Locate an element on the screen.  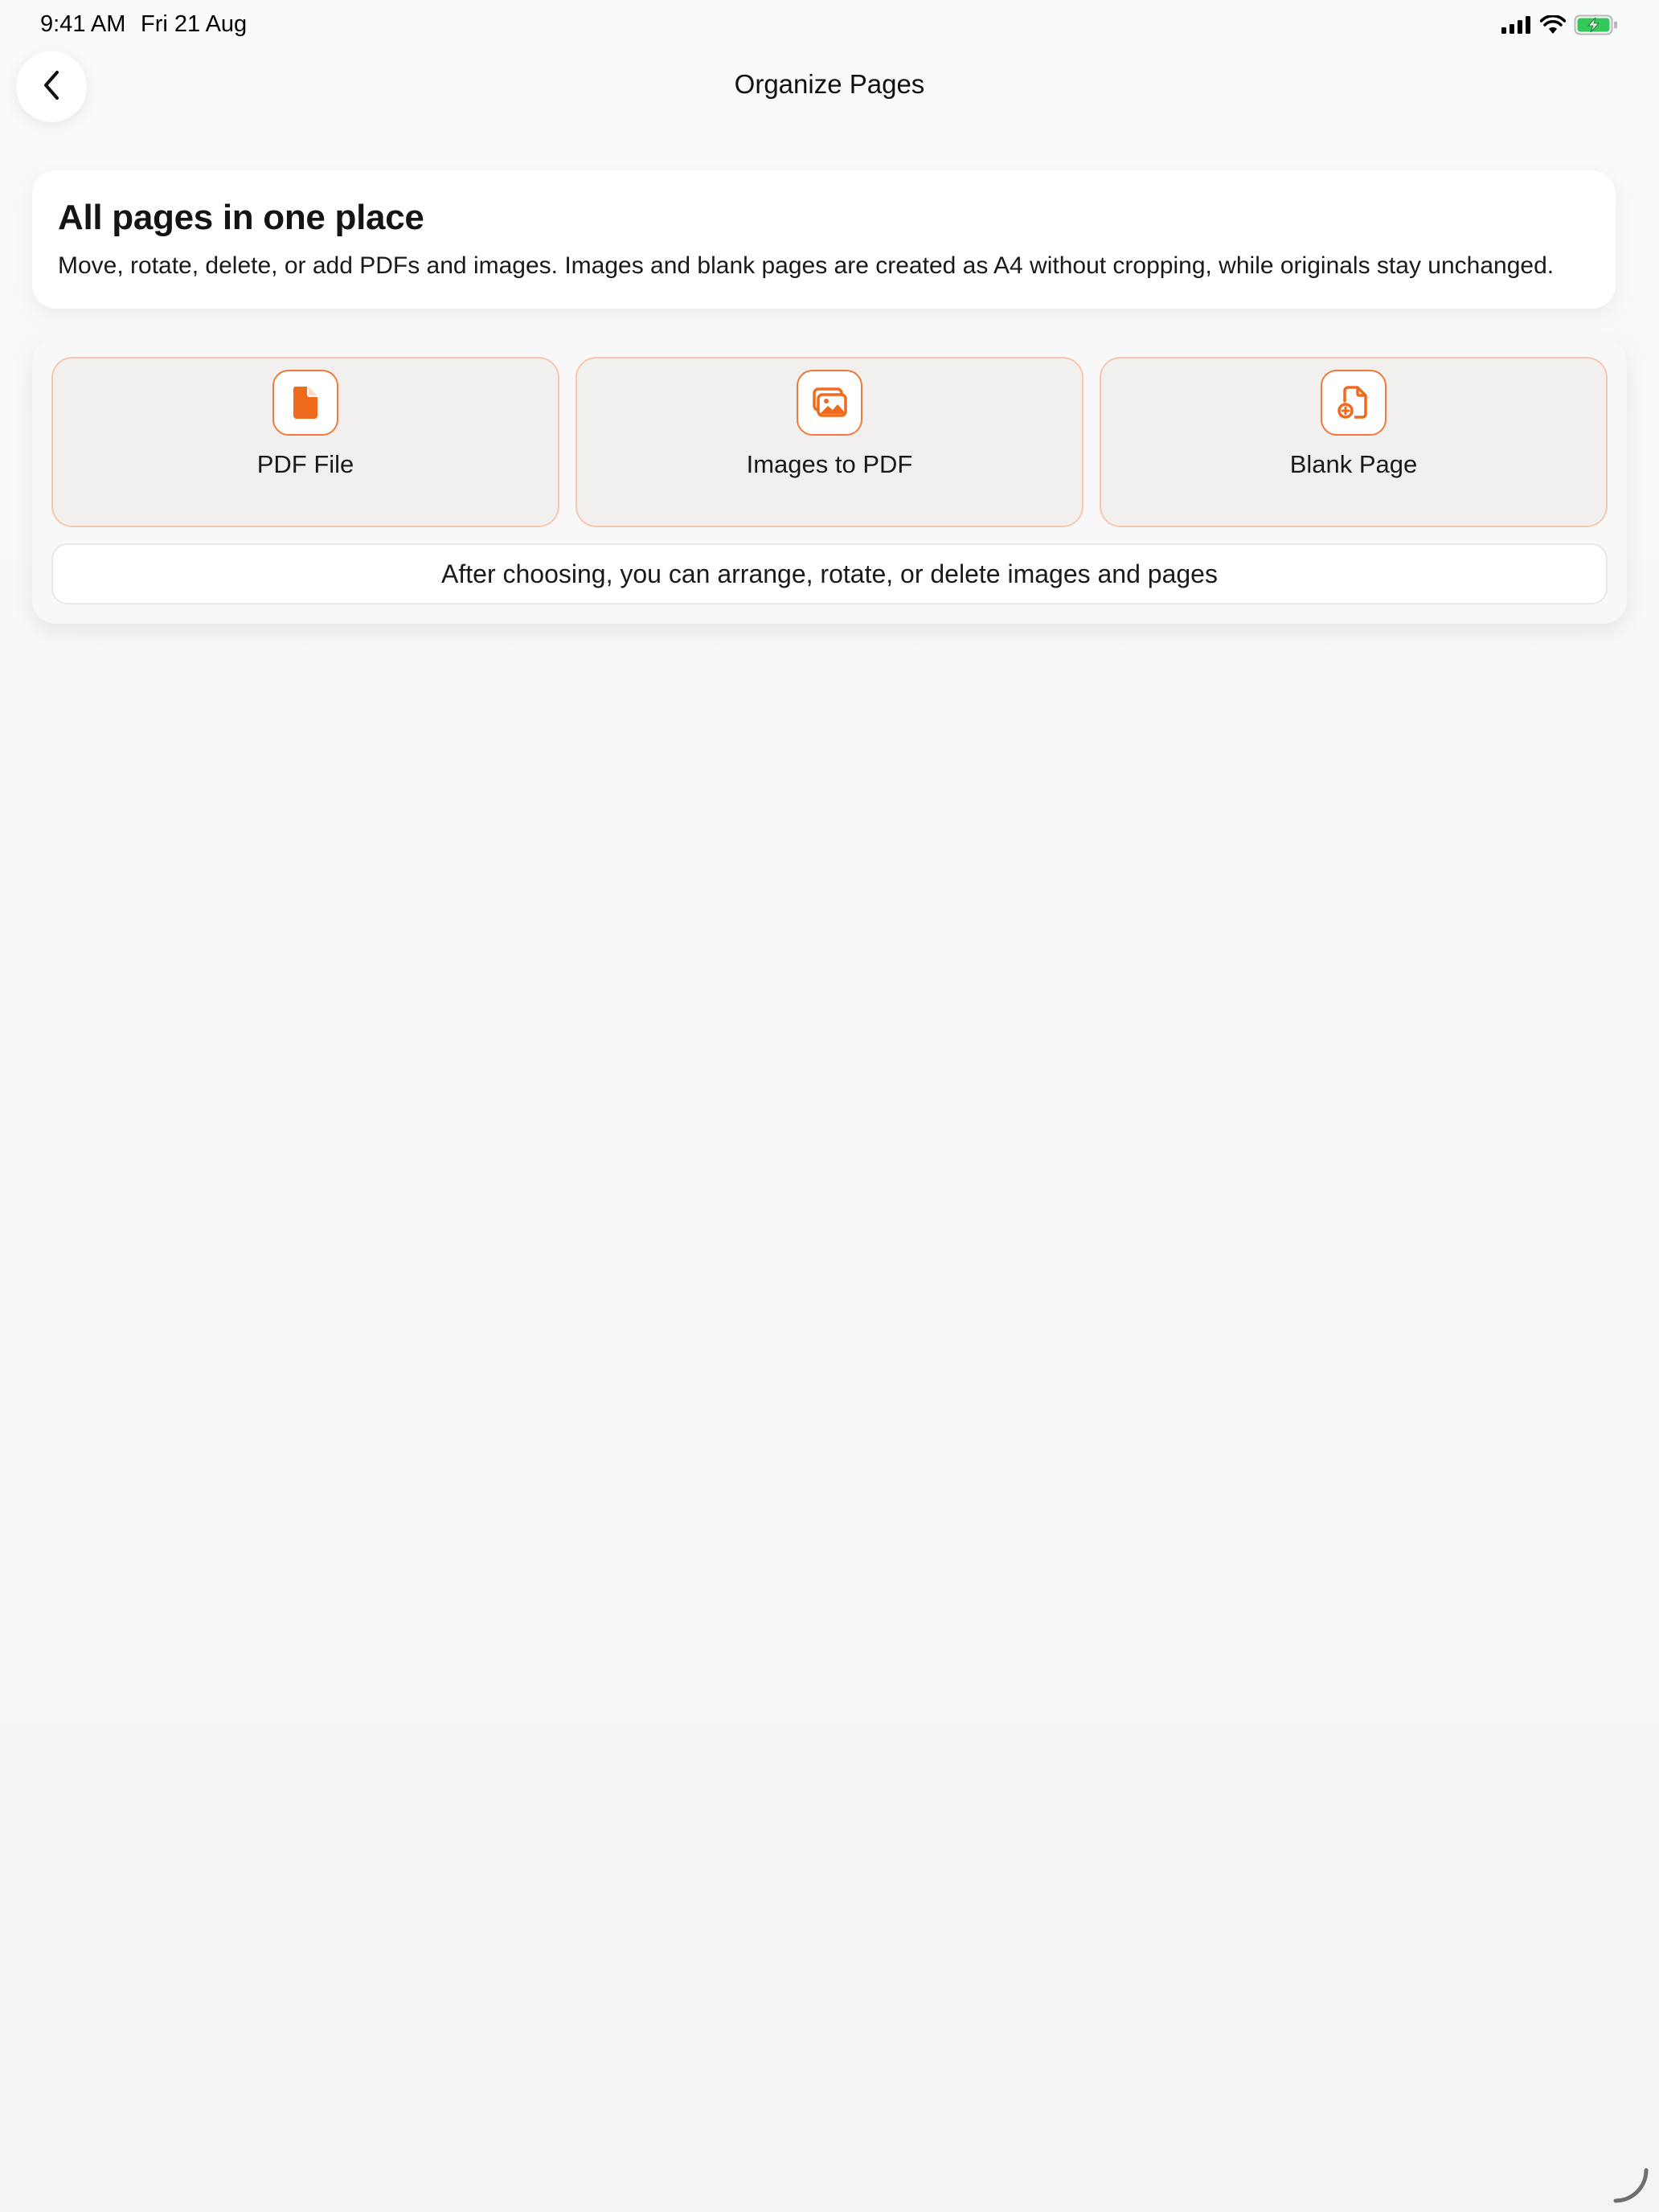
signal-icon is located at coordinates (1516, 27).